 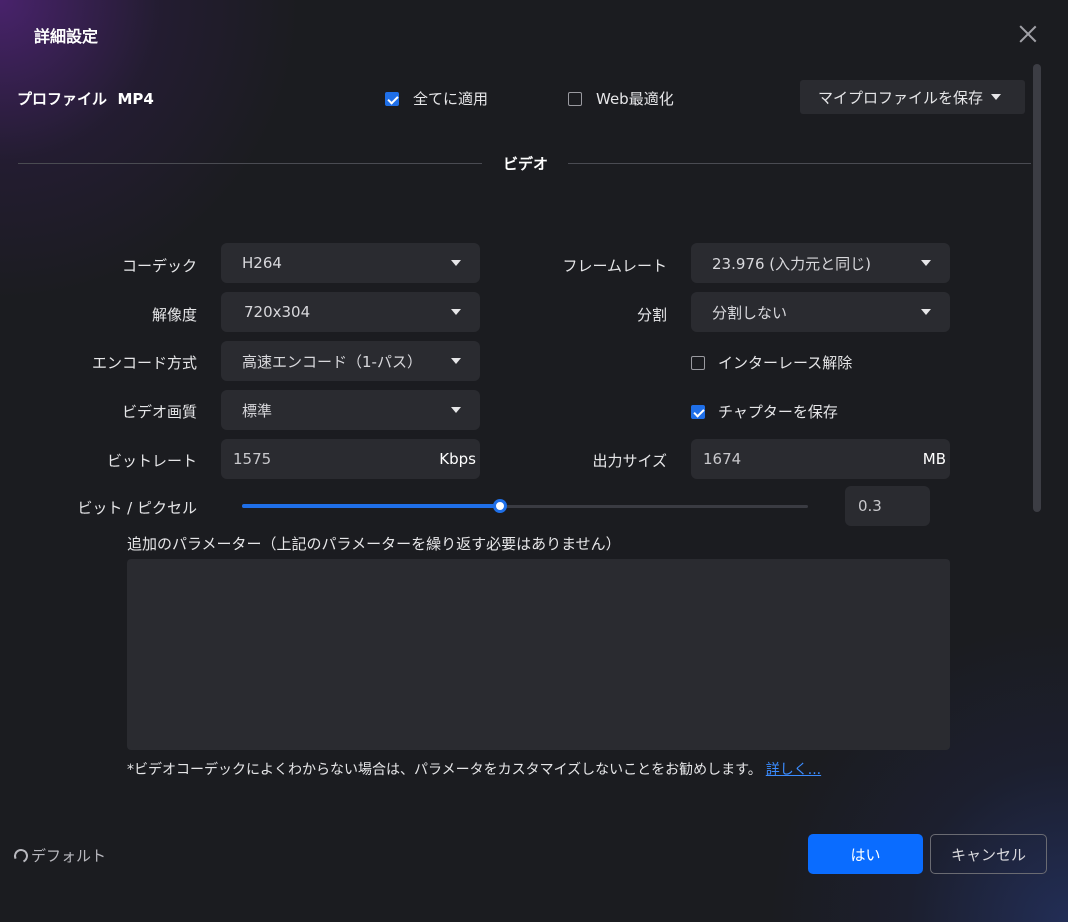 I want to click on resolution-label: 解像度, so click(x=174, y=315).